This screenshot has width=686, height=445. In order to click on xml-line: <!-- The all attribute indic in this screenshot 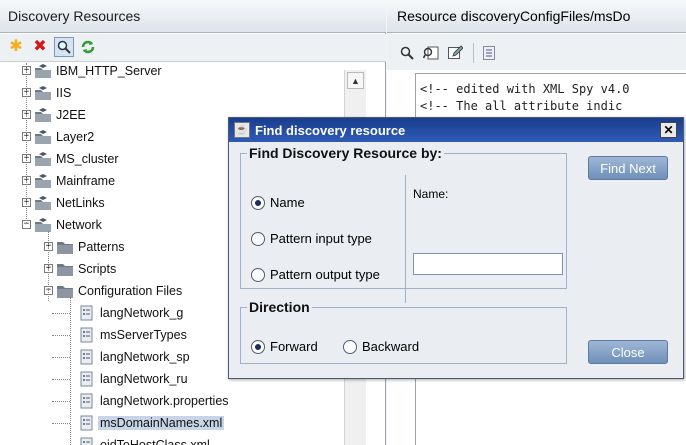, I will do `click(521, 106)`.